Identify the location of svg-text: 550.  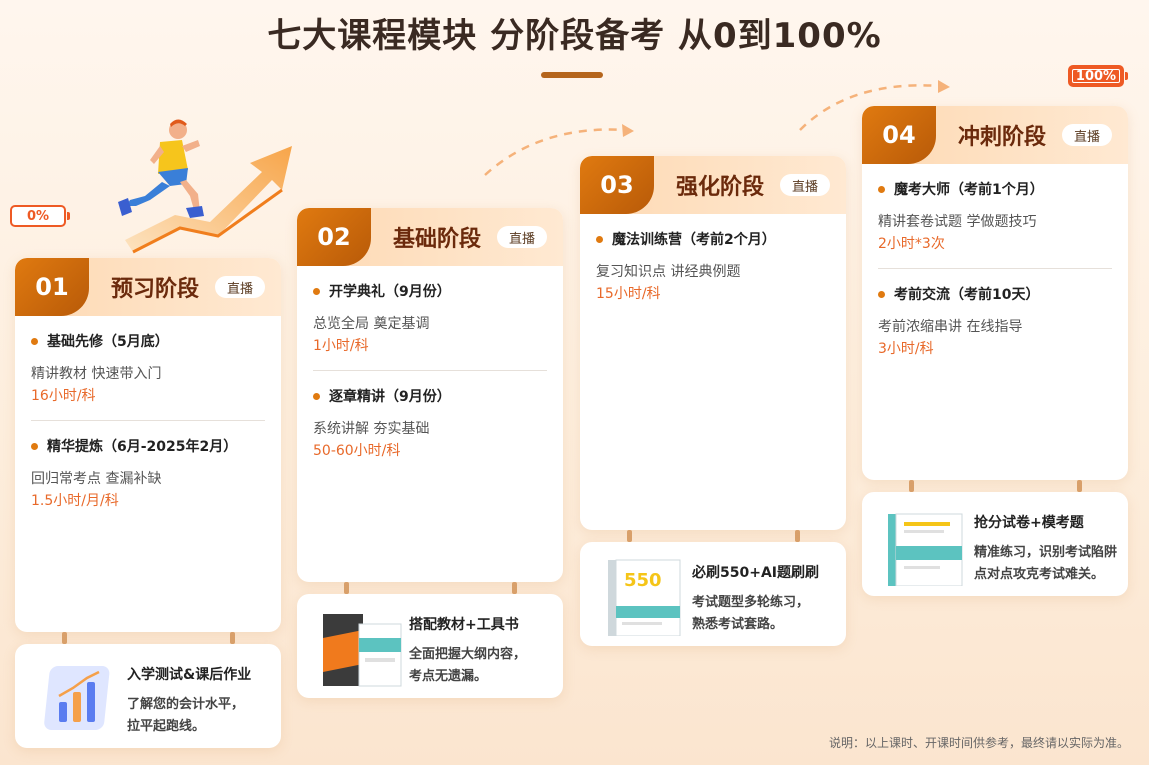
(643, 580).